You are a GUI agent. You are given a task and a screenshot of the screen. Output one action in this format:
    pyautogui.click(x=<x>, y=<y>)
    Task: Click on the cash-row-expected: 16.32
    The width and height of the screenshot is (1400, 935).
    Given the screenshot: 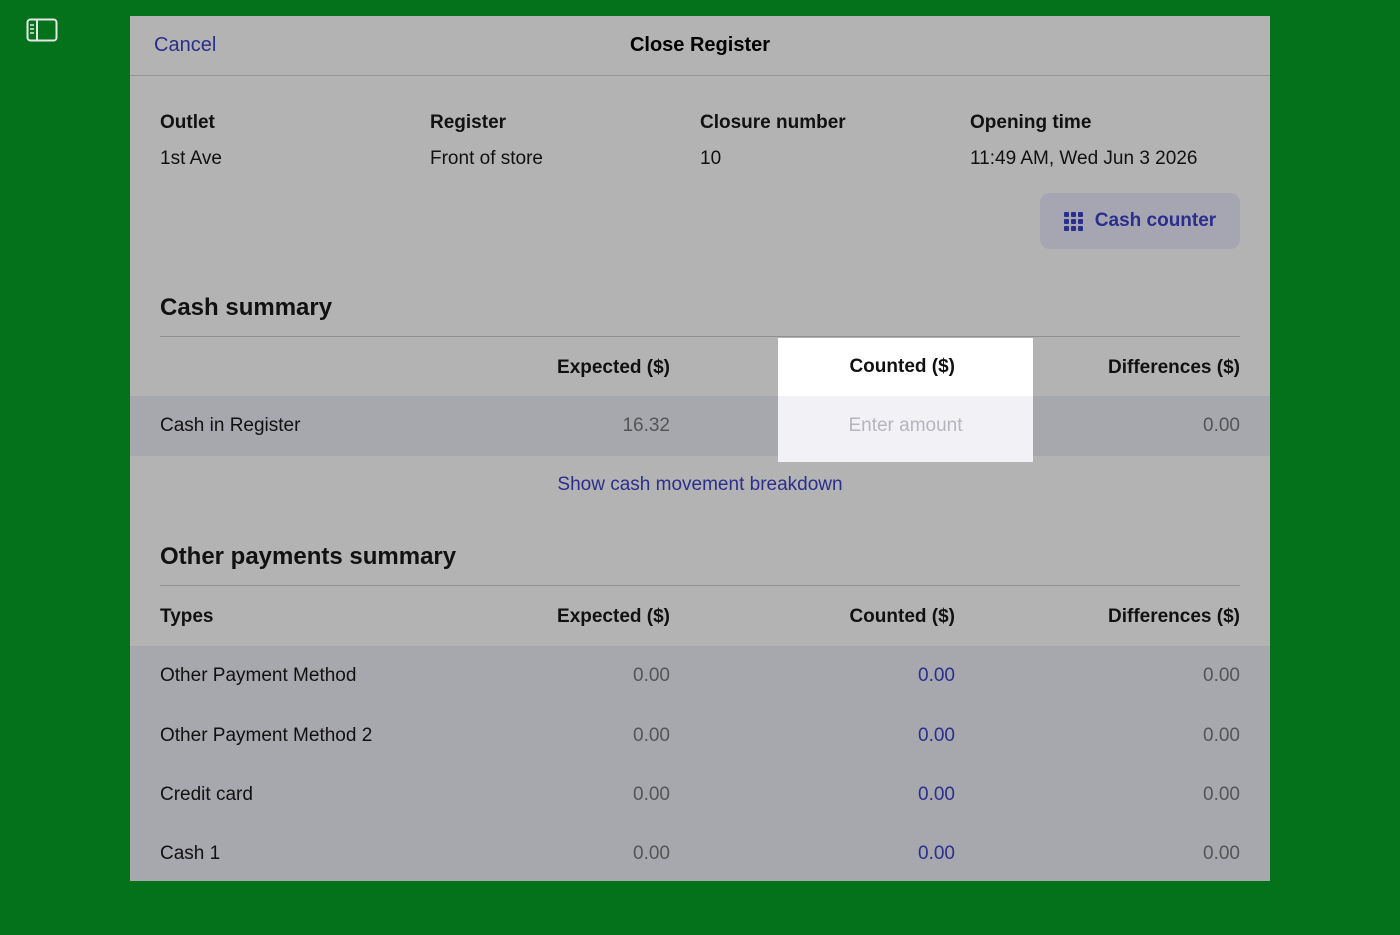 What is the action you would take?
    pyautogui.click(x=646, y=425)
    